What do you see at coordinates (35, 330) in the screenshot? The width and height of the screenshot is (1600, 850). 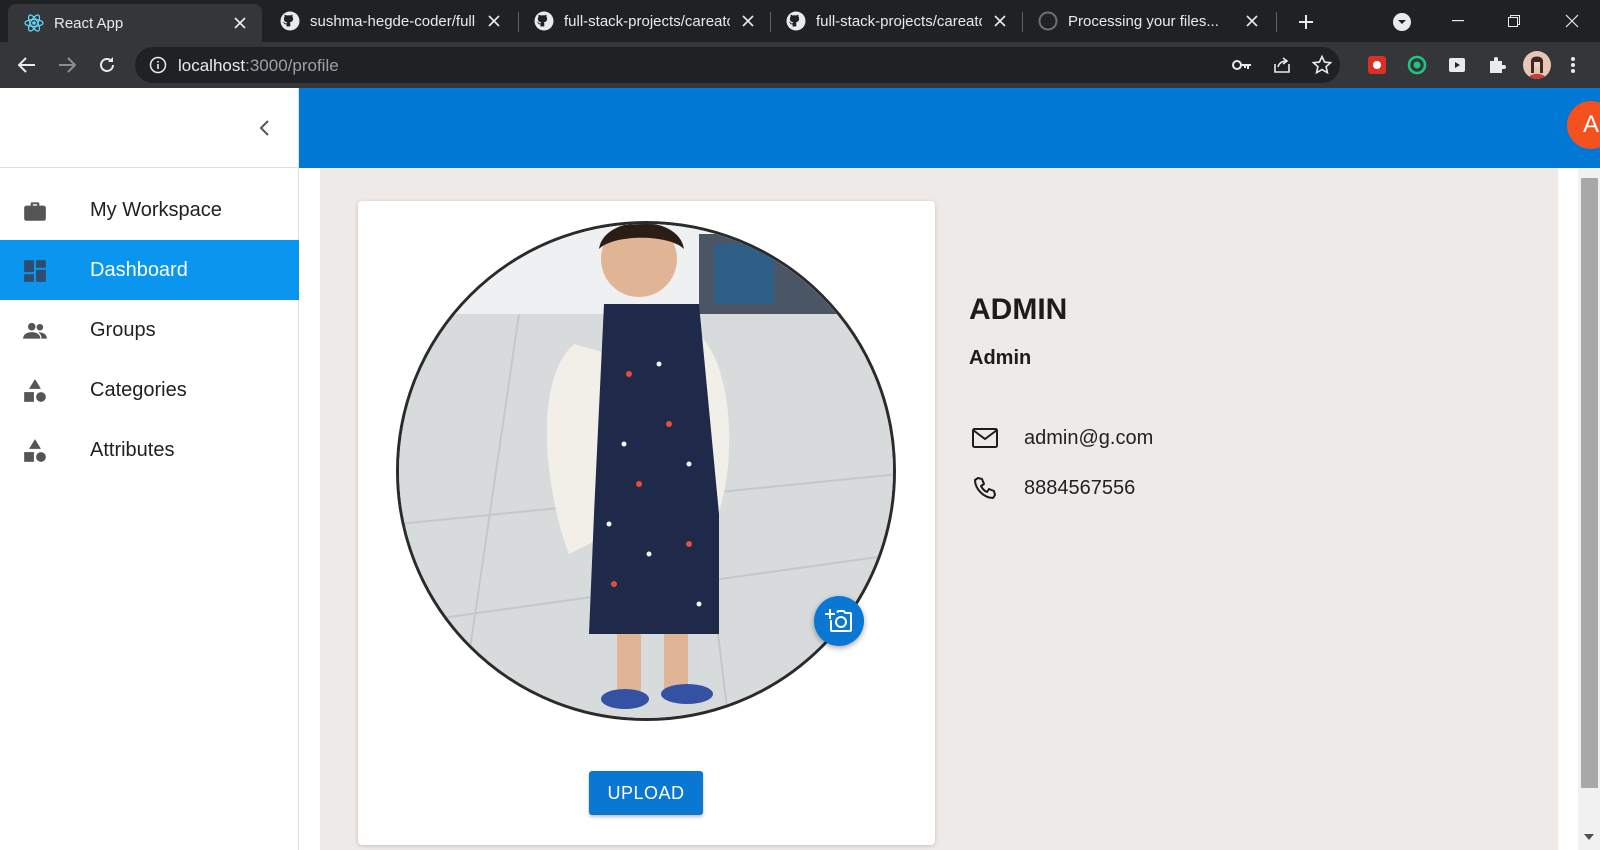 I see `people-icon` at bounding box center [35, 330].